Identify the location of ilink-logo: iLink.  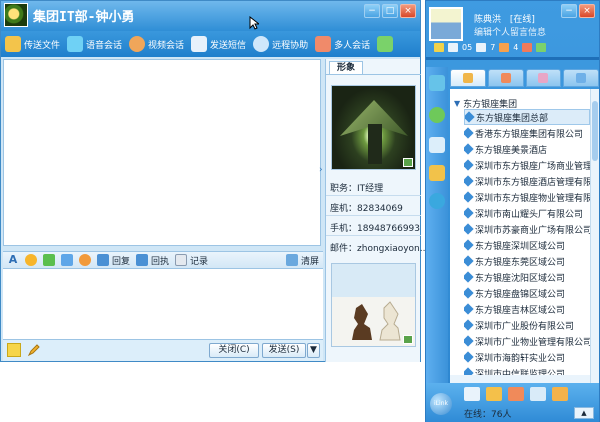
(441, 404).